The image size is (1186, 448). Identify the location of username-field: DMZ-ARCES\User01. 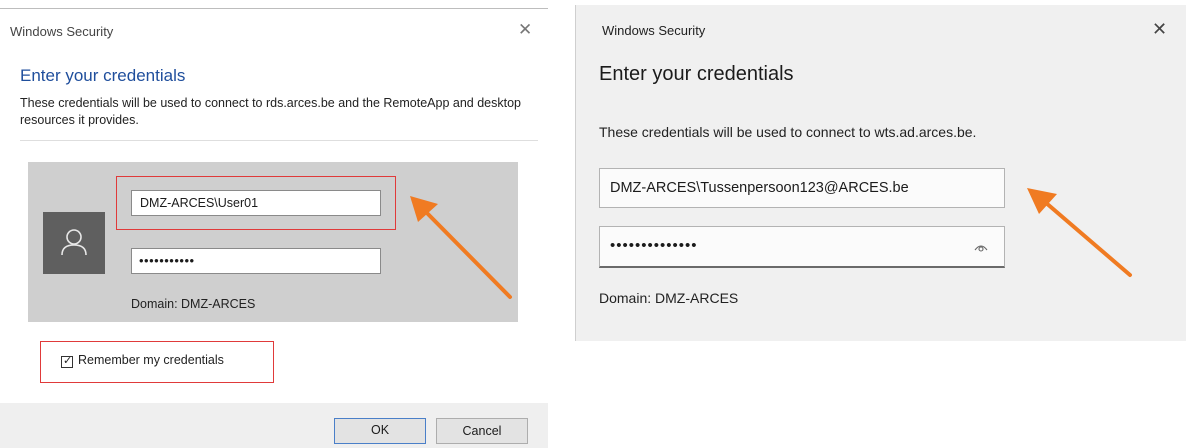
(256, 203).